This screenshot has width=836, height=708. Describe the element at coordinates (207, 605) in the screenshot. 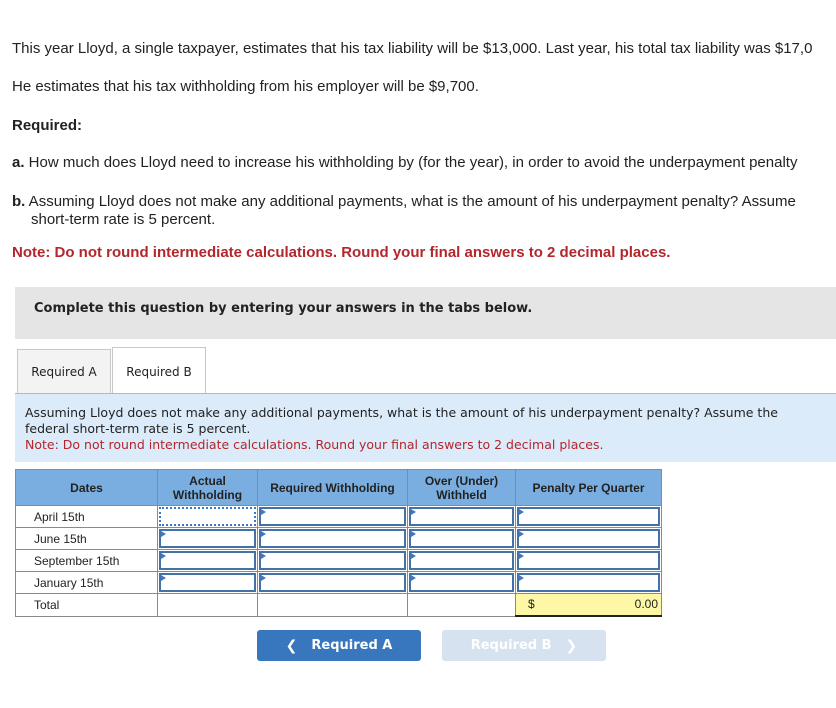

I see `total-actual-cell` at that location.